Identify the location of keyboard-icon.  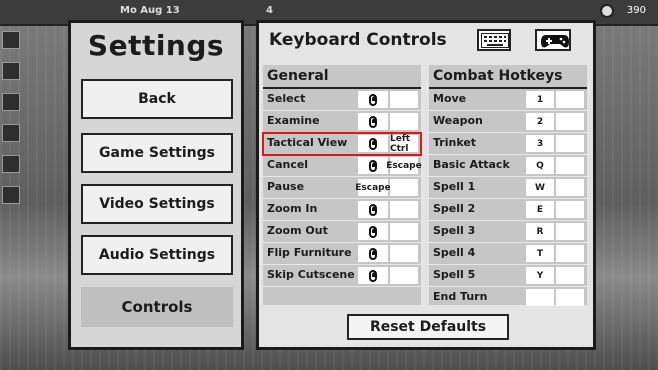
(494, 40).